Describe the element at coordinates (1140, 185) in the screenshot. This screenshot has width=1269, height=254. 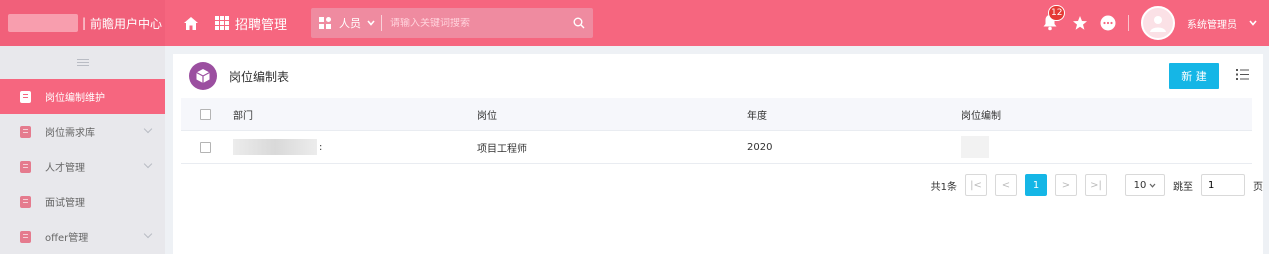
I see `page-size-value: 10` at that location.